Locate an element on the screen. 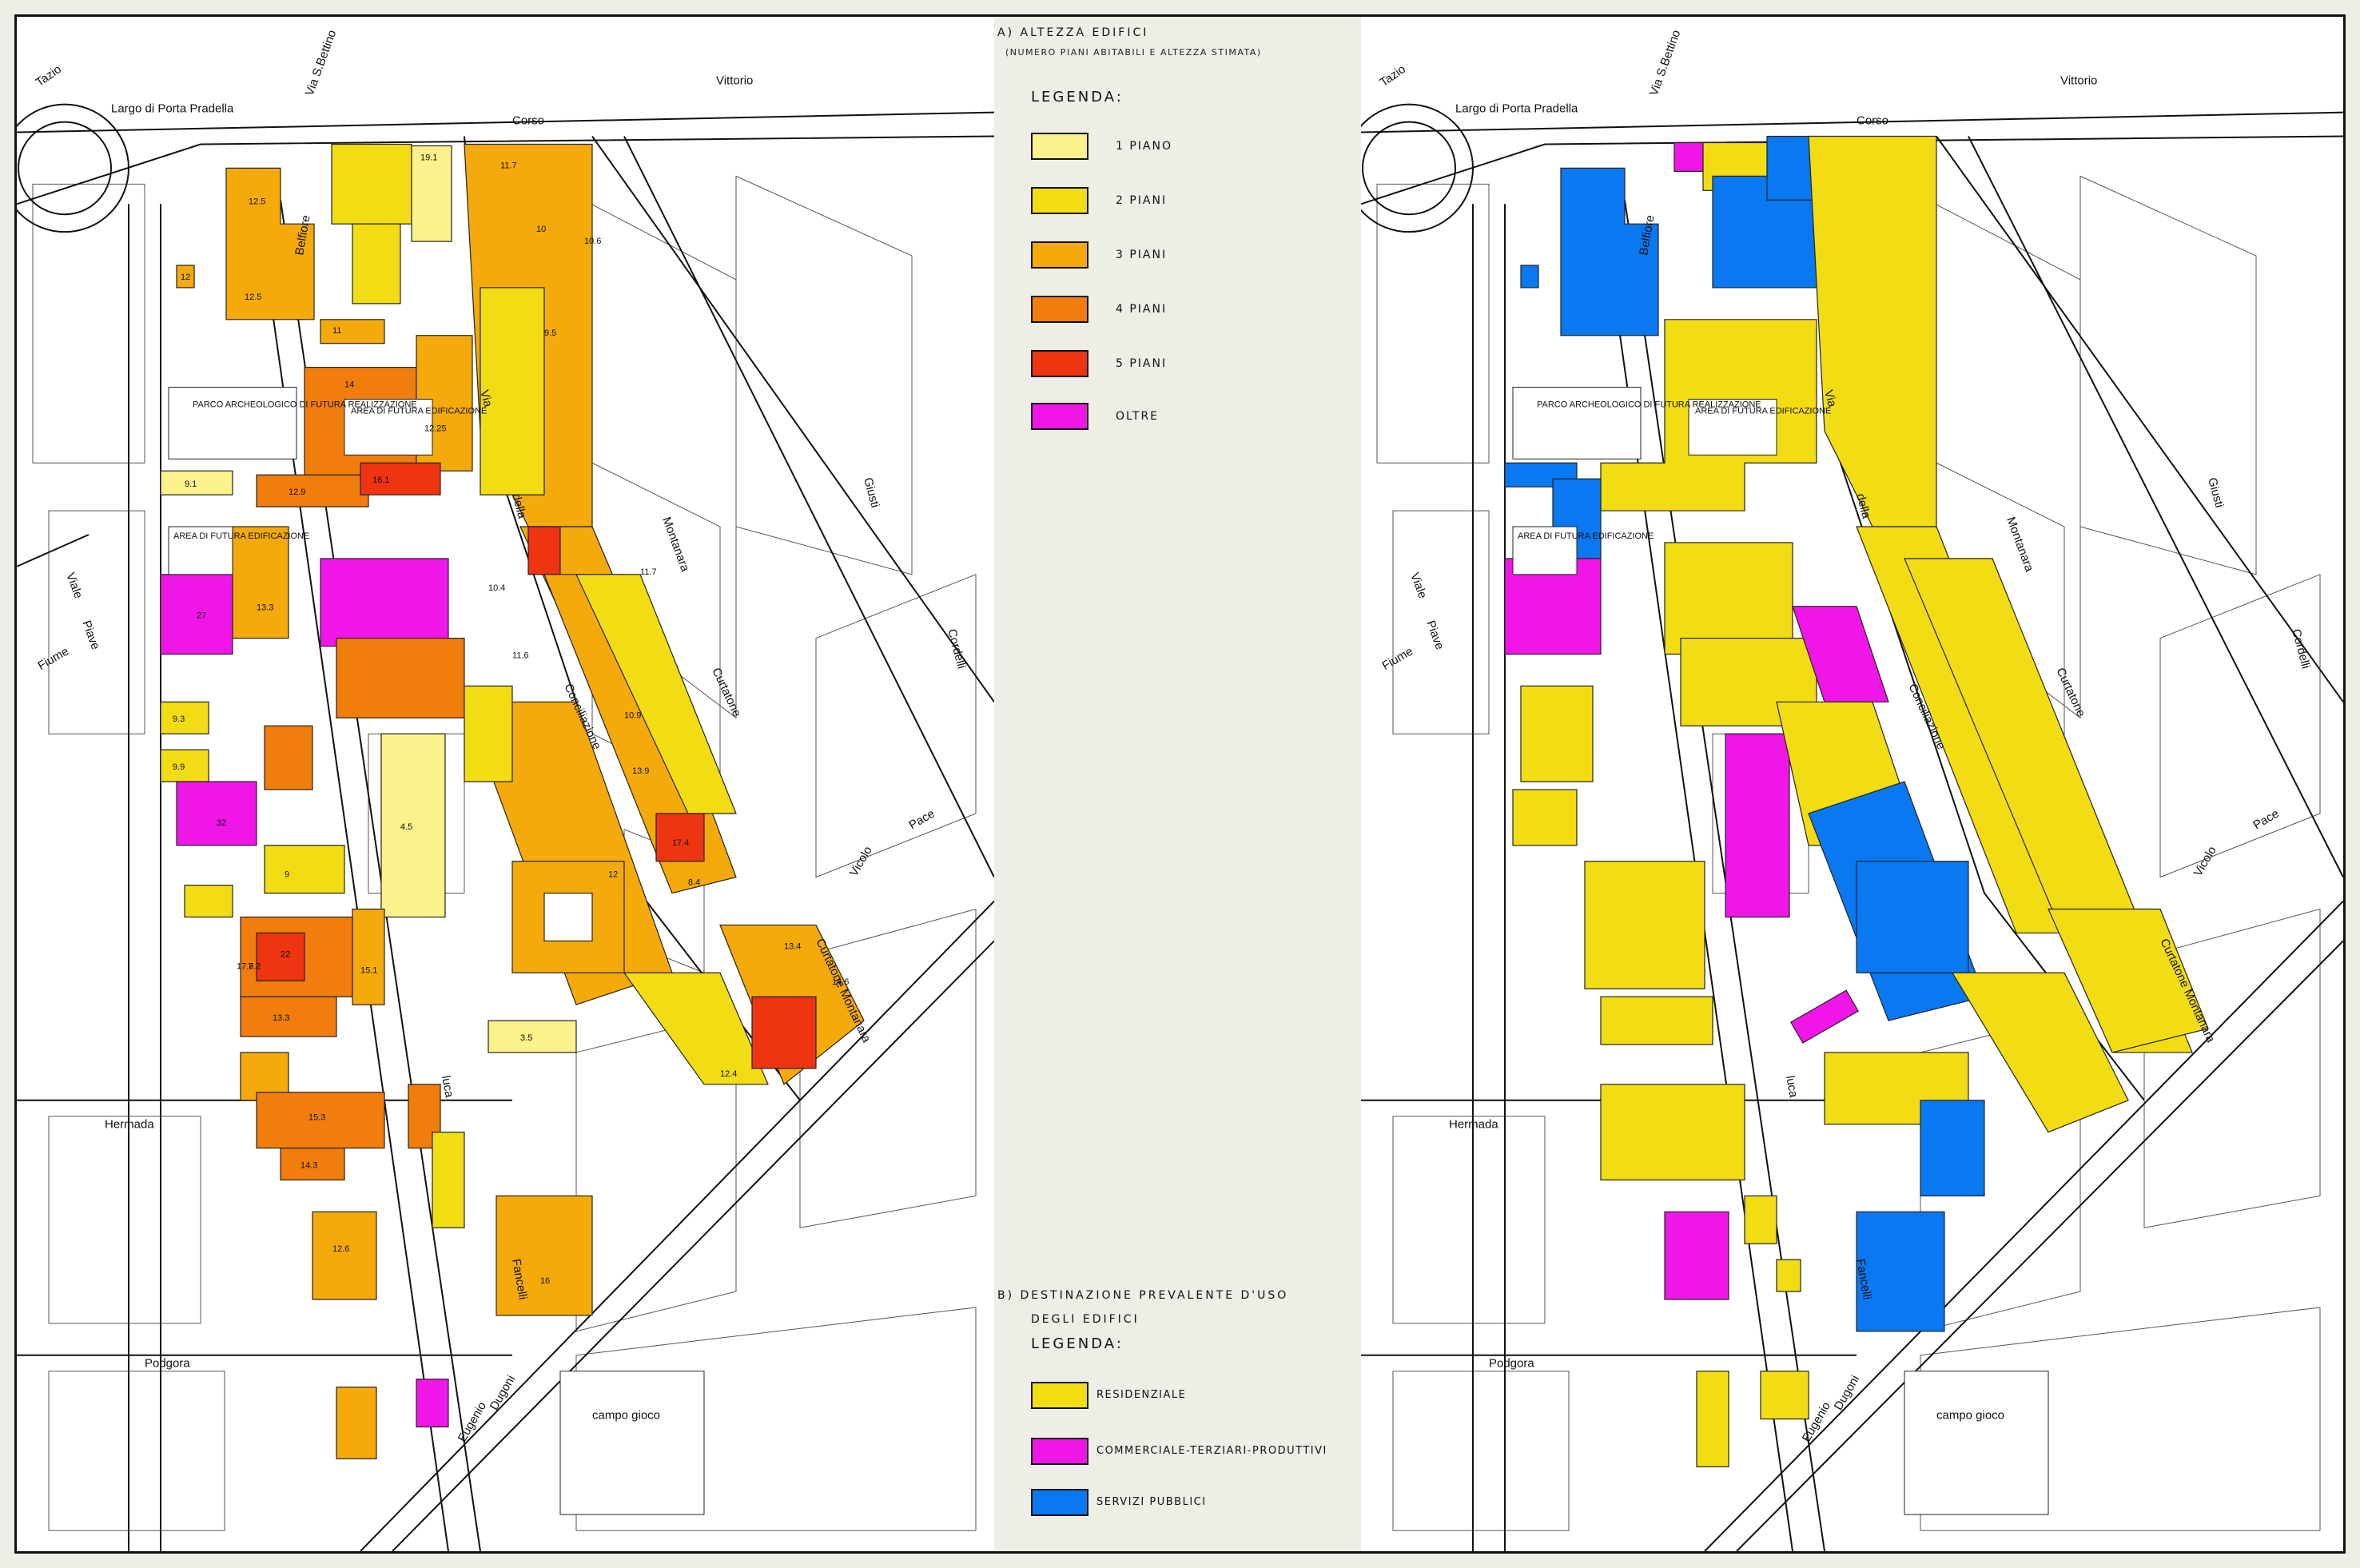  legend-label: RESIDENZIALE is located at coordinates (1141, 1395).